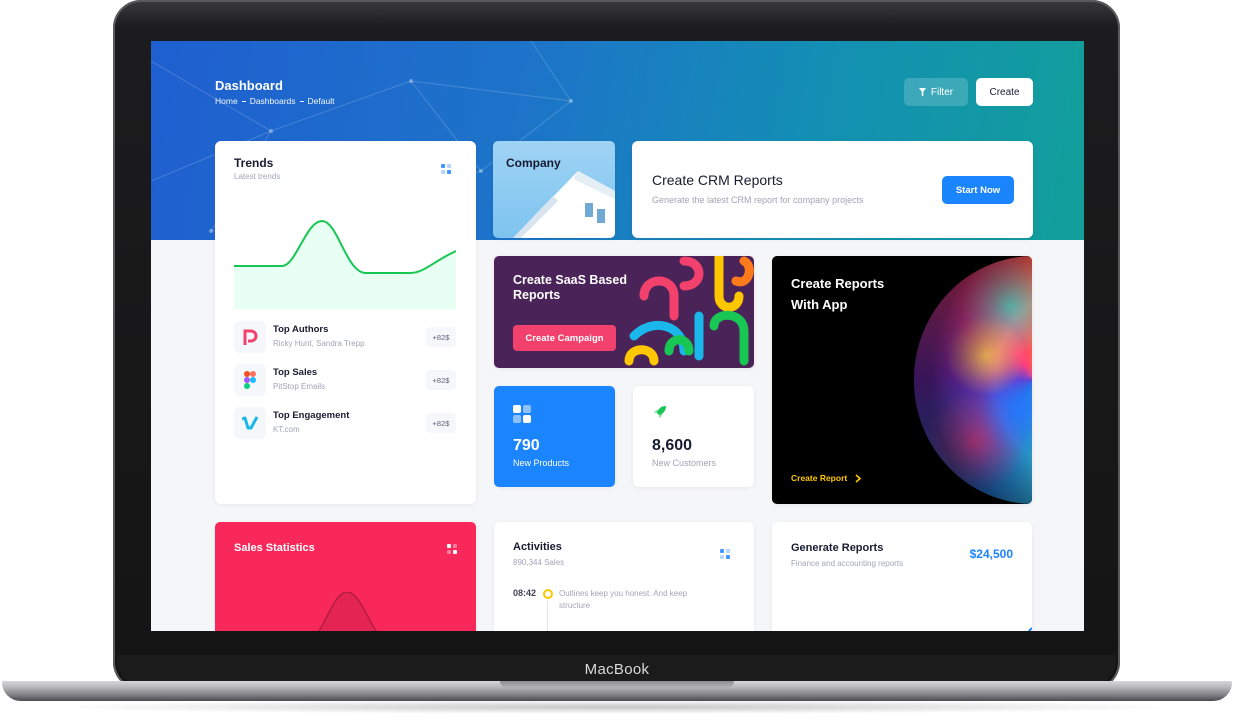 The height and width of the screenshot is (720, 1234). I want to click on laptop-shadow, so click(617, 707).